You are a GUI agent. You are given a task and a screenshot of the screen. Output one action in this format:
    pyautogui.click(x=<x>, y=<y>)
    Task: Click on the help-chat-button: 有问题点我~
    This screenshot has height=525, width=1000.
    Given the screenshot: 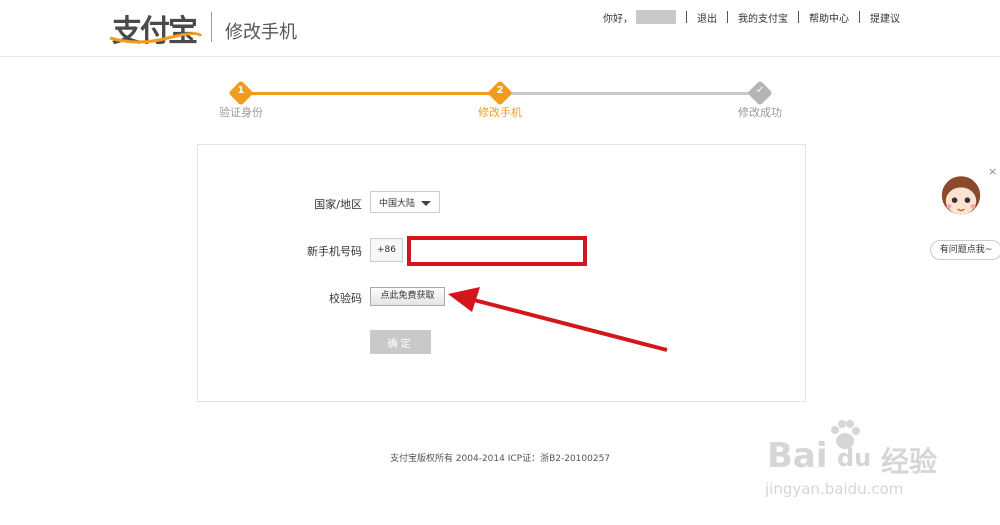 What is the action you would take?
    pyautogui.click(x=965, y=250)
    